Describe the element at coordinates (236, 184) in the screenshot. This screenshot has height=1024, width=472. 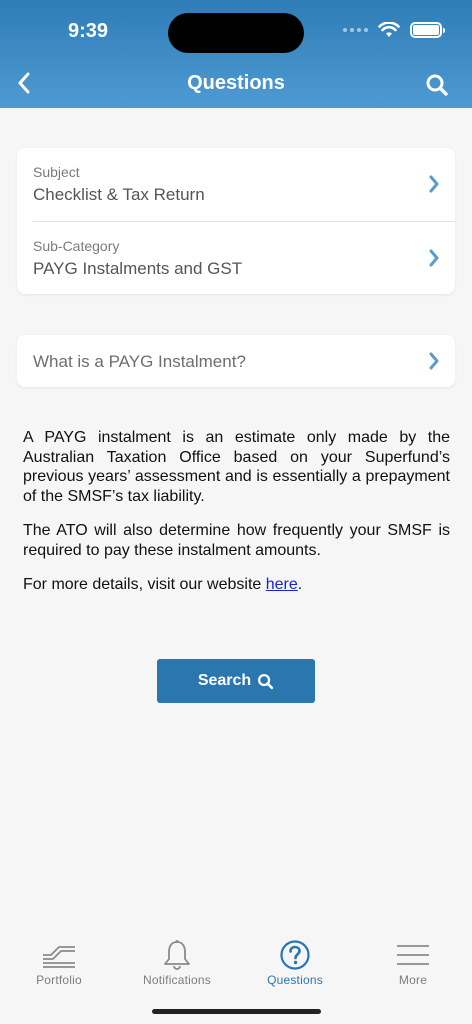
I see `subject-selector: Subject Checklist & Tax Return` at that location.